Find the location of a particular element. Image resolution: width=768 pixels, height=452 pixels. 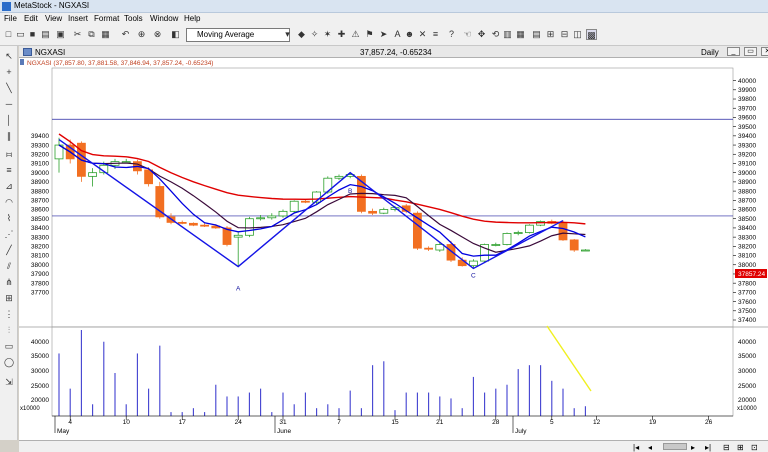

expand-icon: ⇲ is located at coordinates (9, 382).